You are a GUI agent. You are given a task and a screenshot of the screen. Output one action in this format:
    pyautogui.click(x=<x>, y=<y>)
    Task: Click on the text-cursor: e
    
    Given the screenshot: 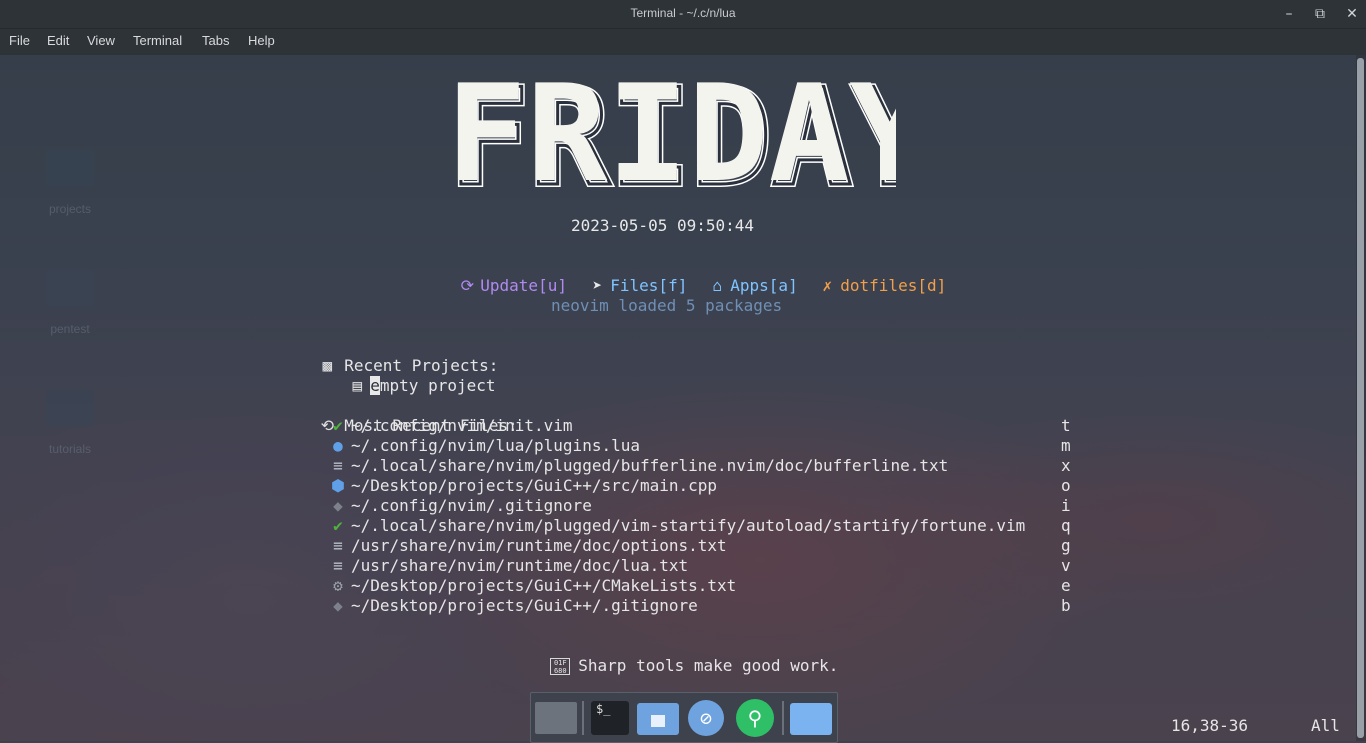 What is the action you would take?
    pyautogui.click(x=375, y=385)
    